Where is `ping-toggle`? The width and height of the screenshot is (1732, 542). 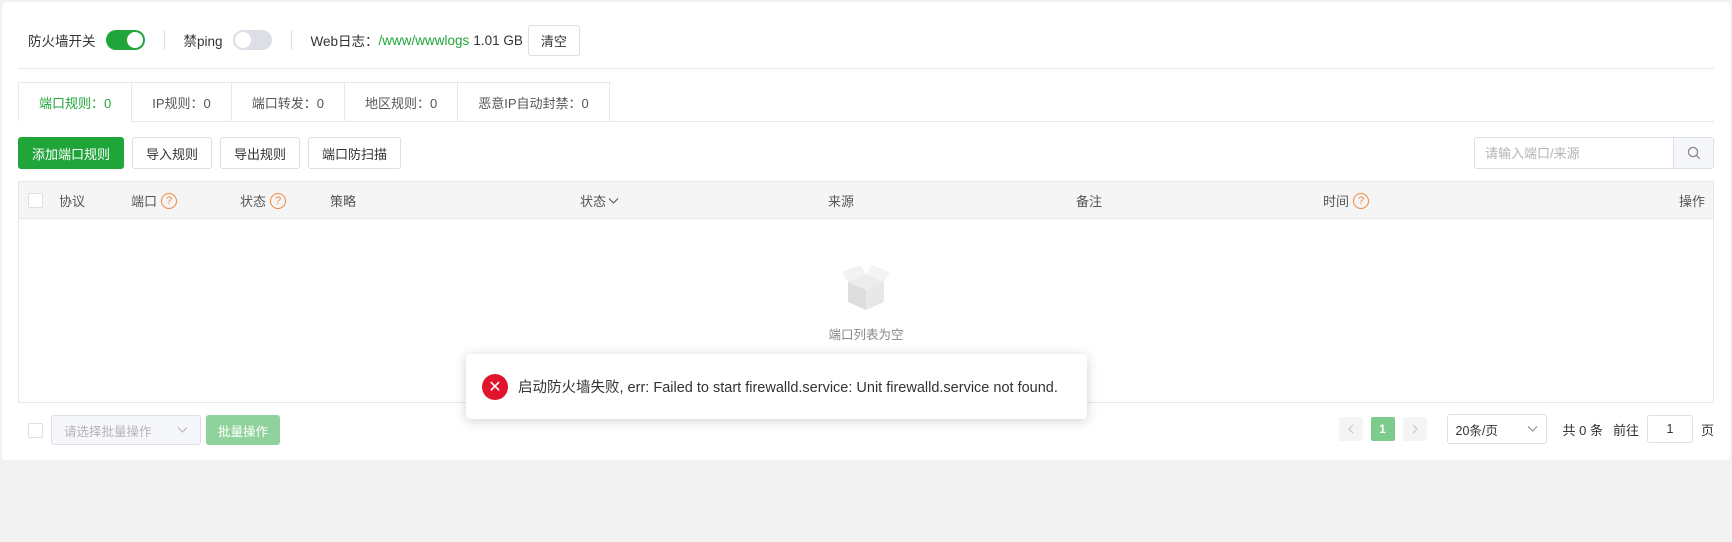
ping-toggle is located at coordinates (252, 40).